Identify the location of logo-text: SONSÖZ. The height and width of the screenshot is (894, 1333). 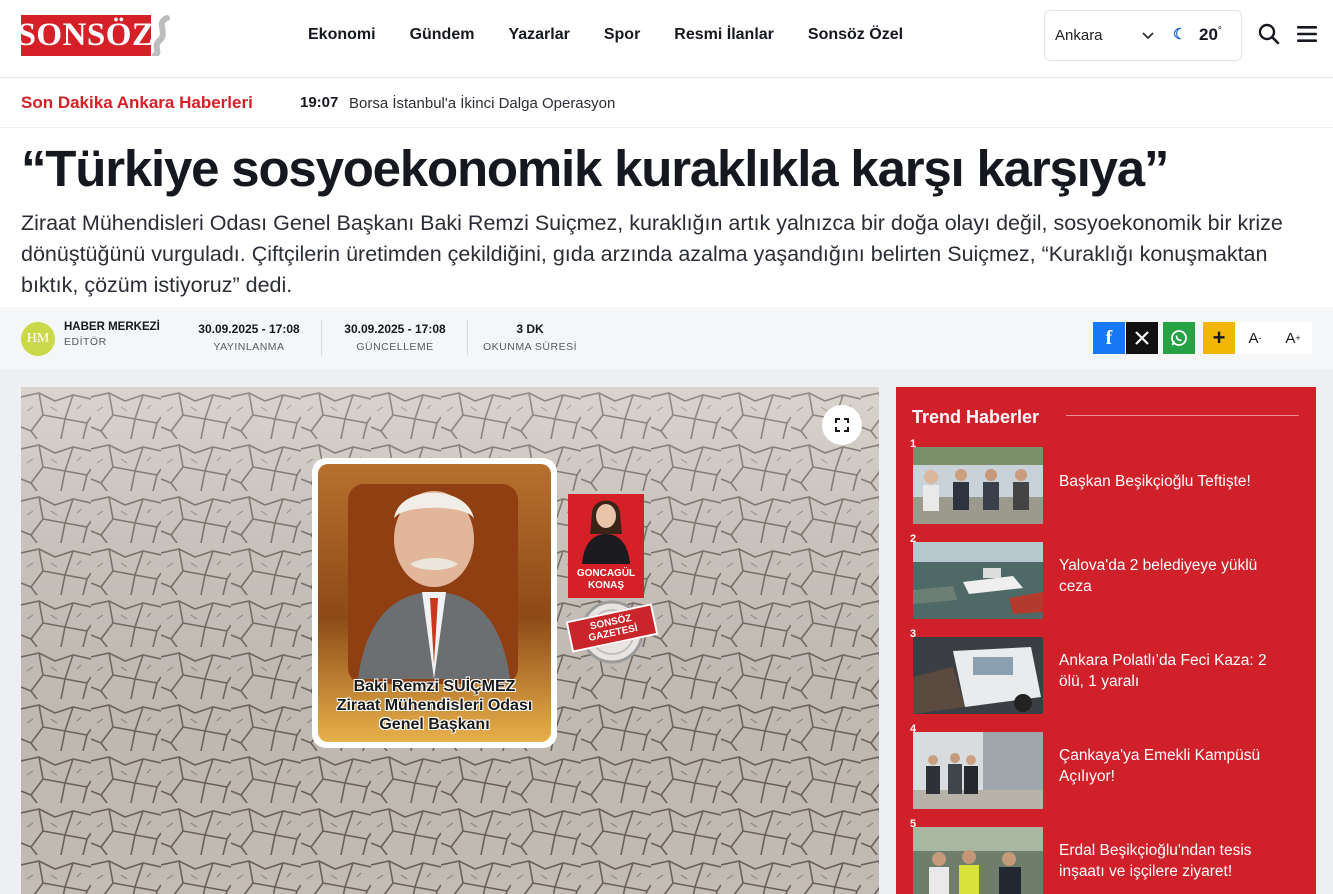
(86, 35).